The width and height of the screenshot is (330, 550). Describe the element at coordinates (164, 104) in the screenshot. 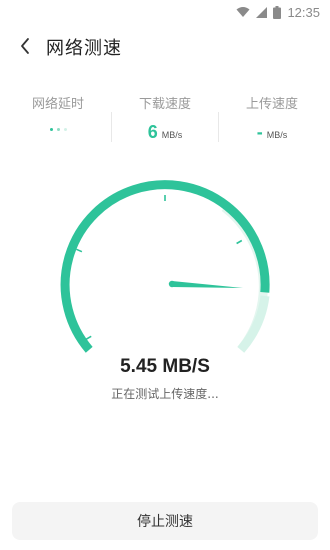

I see `download-label: 下载速度` at that location.